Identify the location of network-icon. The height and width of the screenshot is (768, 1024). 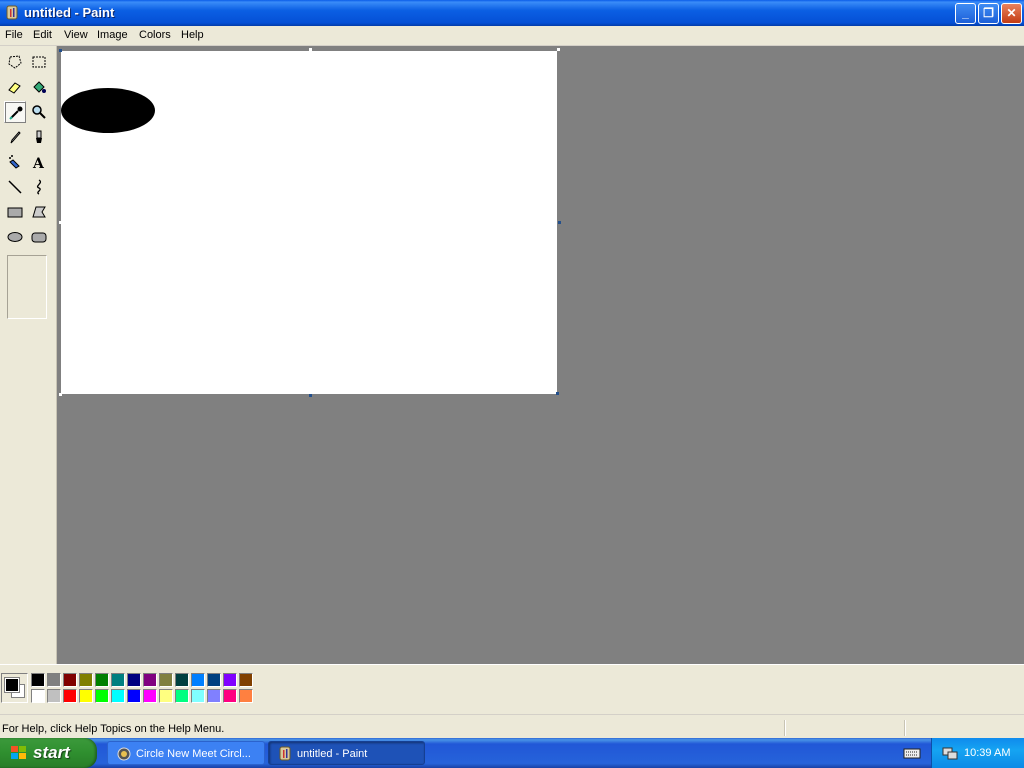
(950, 753).